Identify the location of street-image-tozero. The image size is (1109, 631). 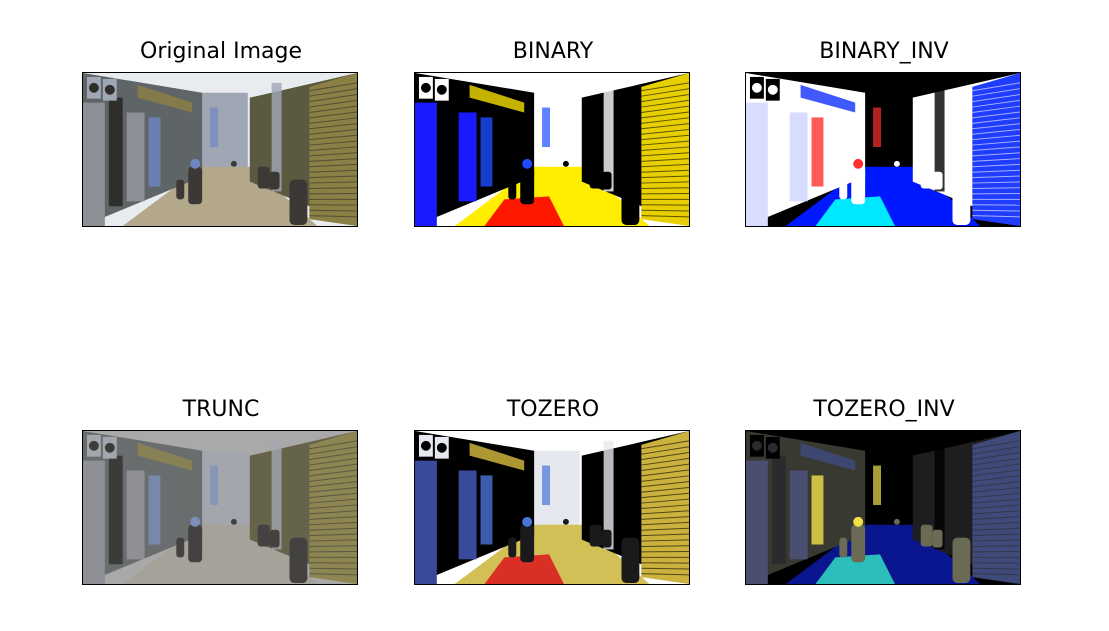
(552, 507).